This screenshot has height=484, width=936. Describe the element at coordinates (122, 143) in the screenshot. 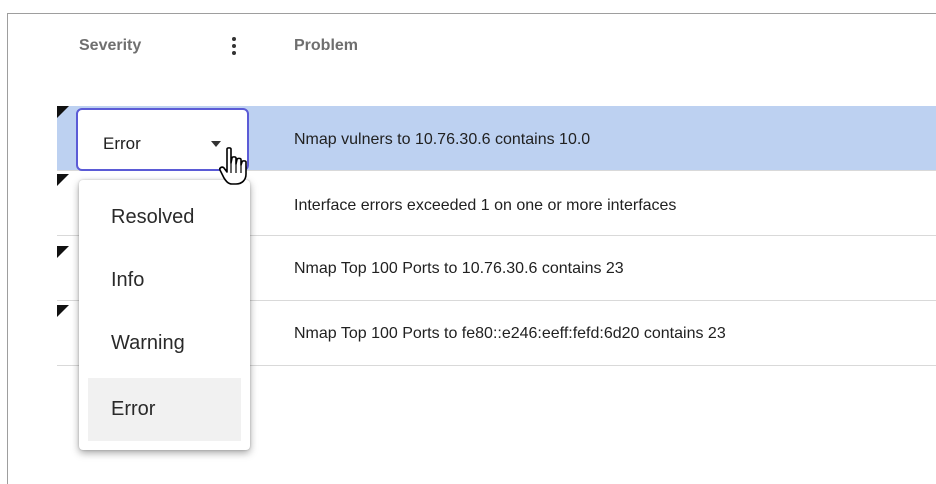

I see `severity-value: Error` at that location.